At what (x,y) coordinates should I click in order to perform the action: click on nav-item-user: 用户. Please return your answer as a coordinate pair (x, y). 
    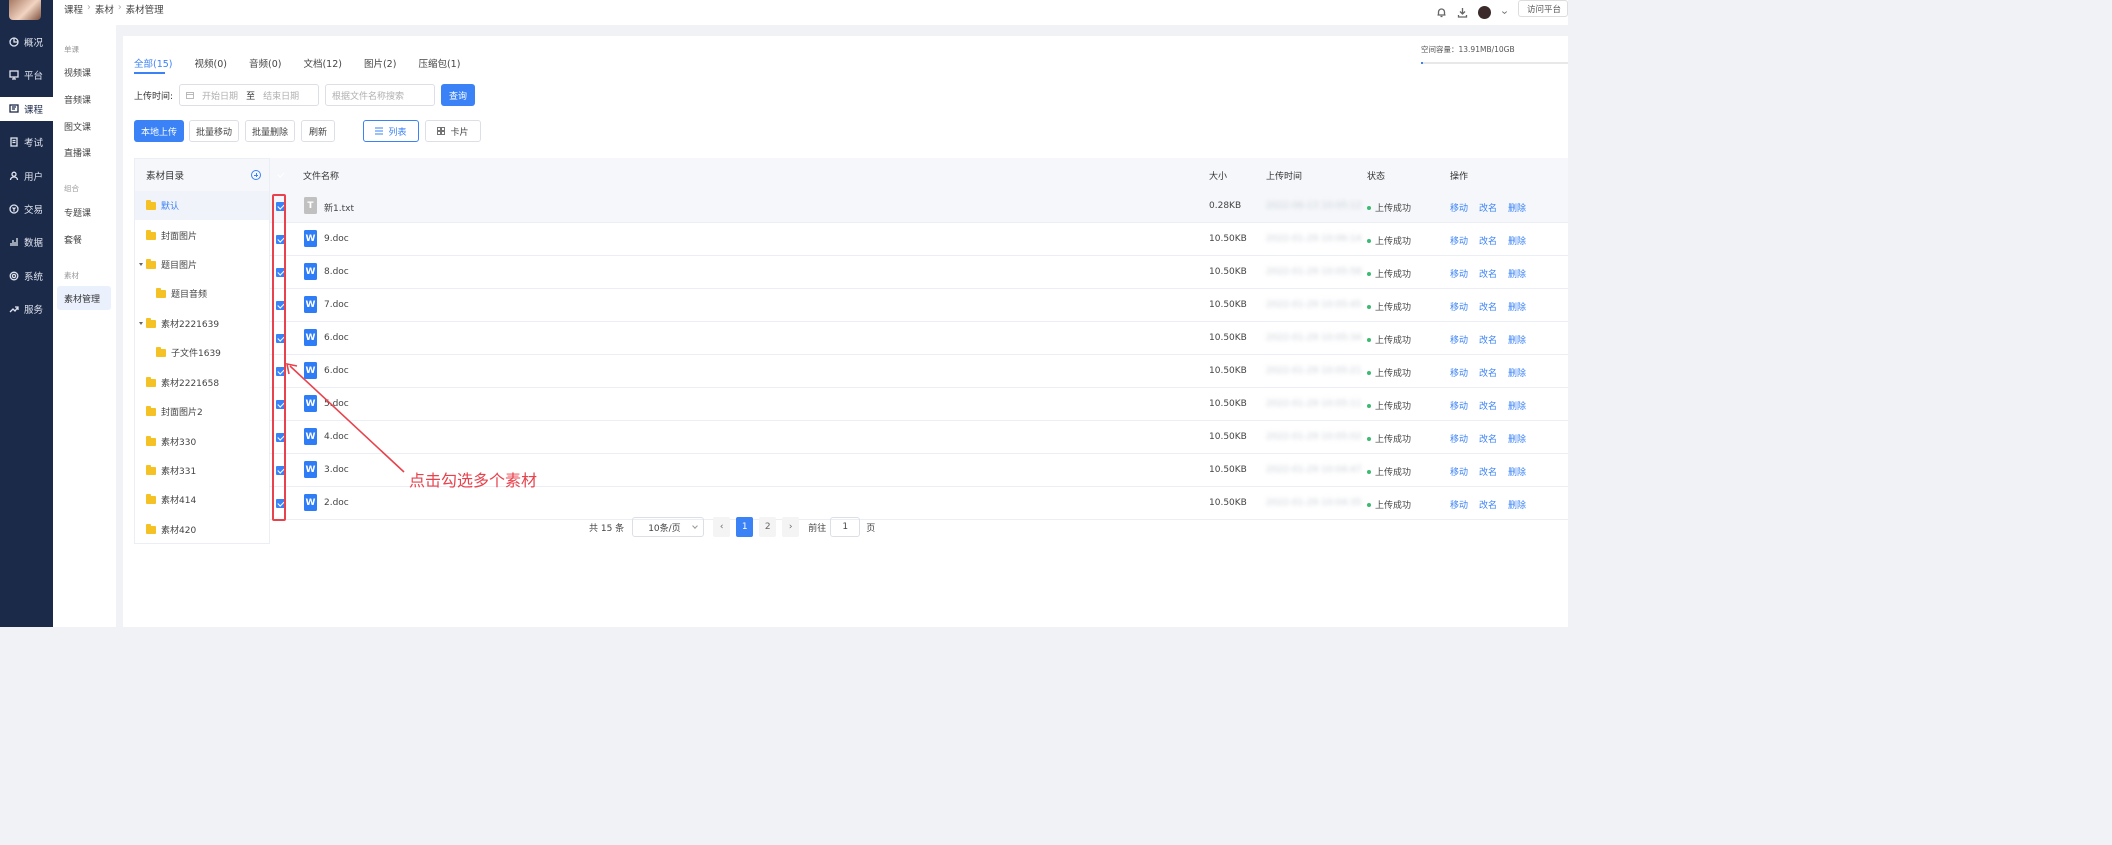
    Looking at the image, I should click on (26, 176).